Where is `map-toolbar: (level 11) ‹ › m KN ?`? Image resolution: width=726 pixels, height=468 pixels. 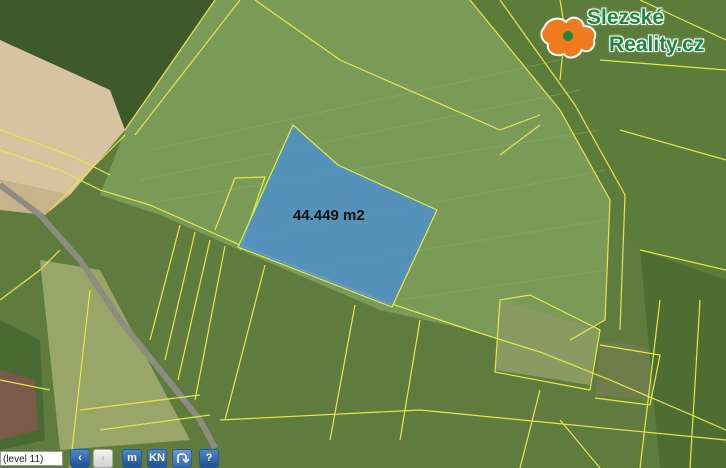
map-toolbar: (level 11) ‹ › m KN ? is located at coordinates (115, 458).